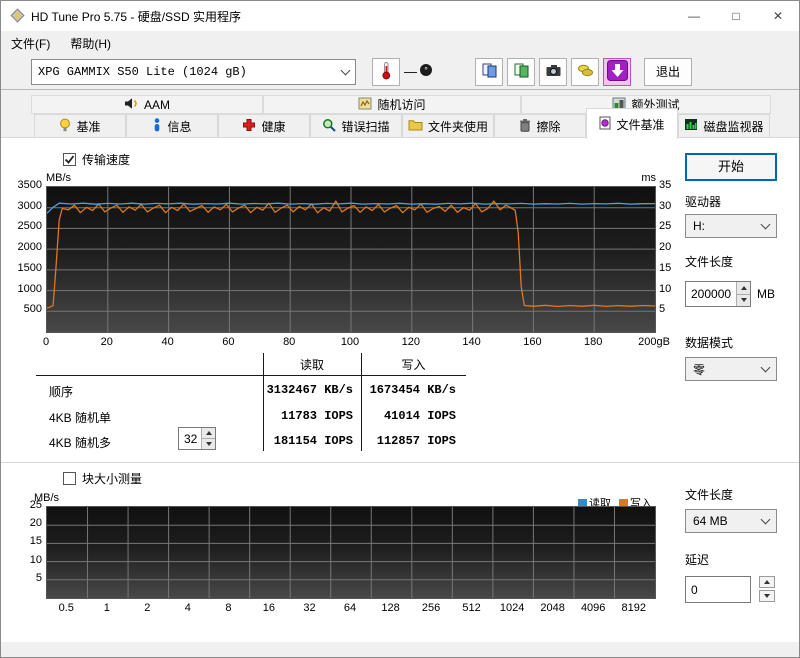  I want to click on tab-error-scan: 错误扫描, so click(356, 126).